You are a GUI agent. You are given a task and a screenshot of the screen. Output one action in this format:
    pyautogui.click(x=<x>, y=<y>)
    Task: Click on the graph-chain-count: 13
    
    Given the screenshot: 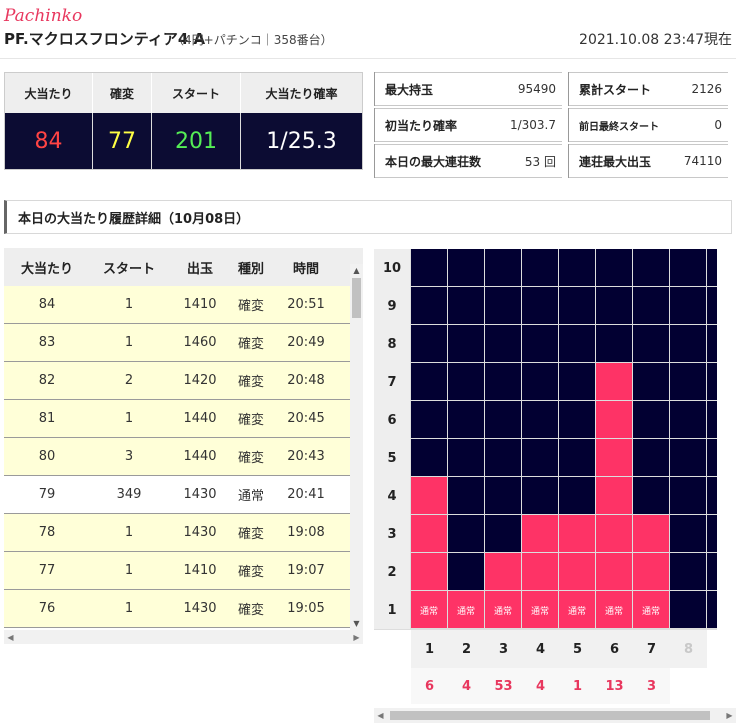 What is the action you would take?
    pyautogui.click(x=614, y=686)
    